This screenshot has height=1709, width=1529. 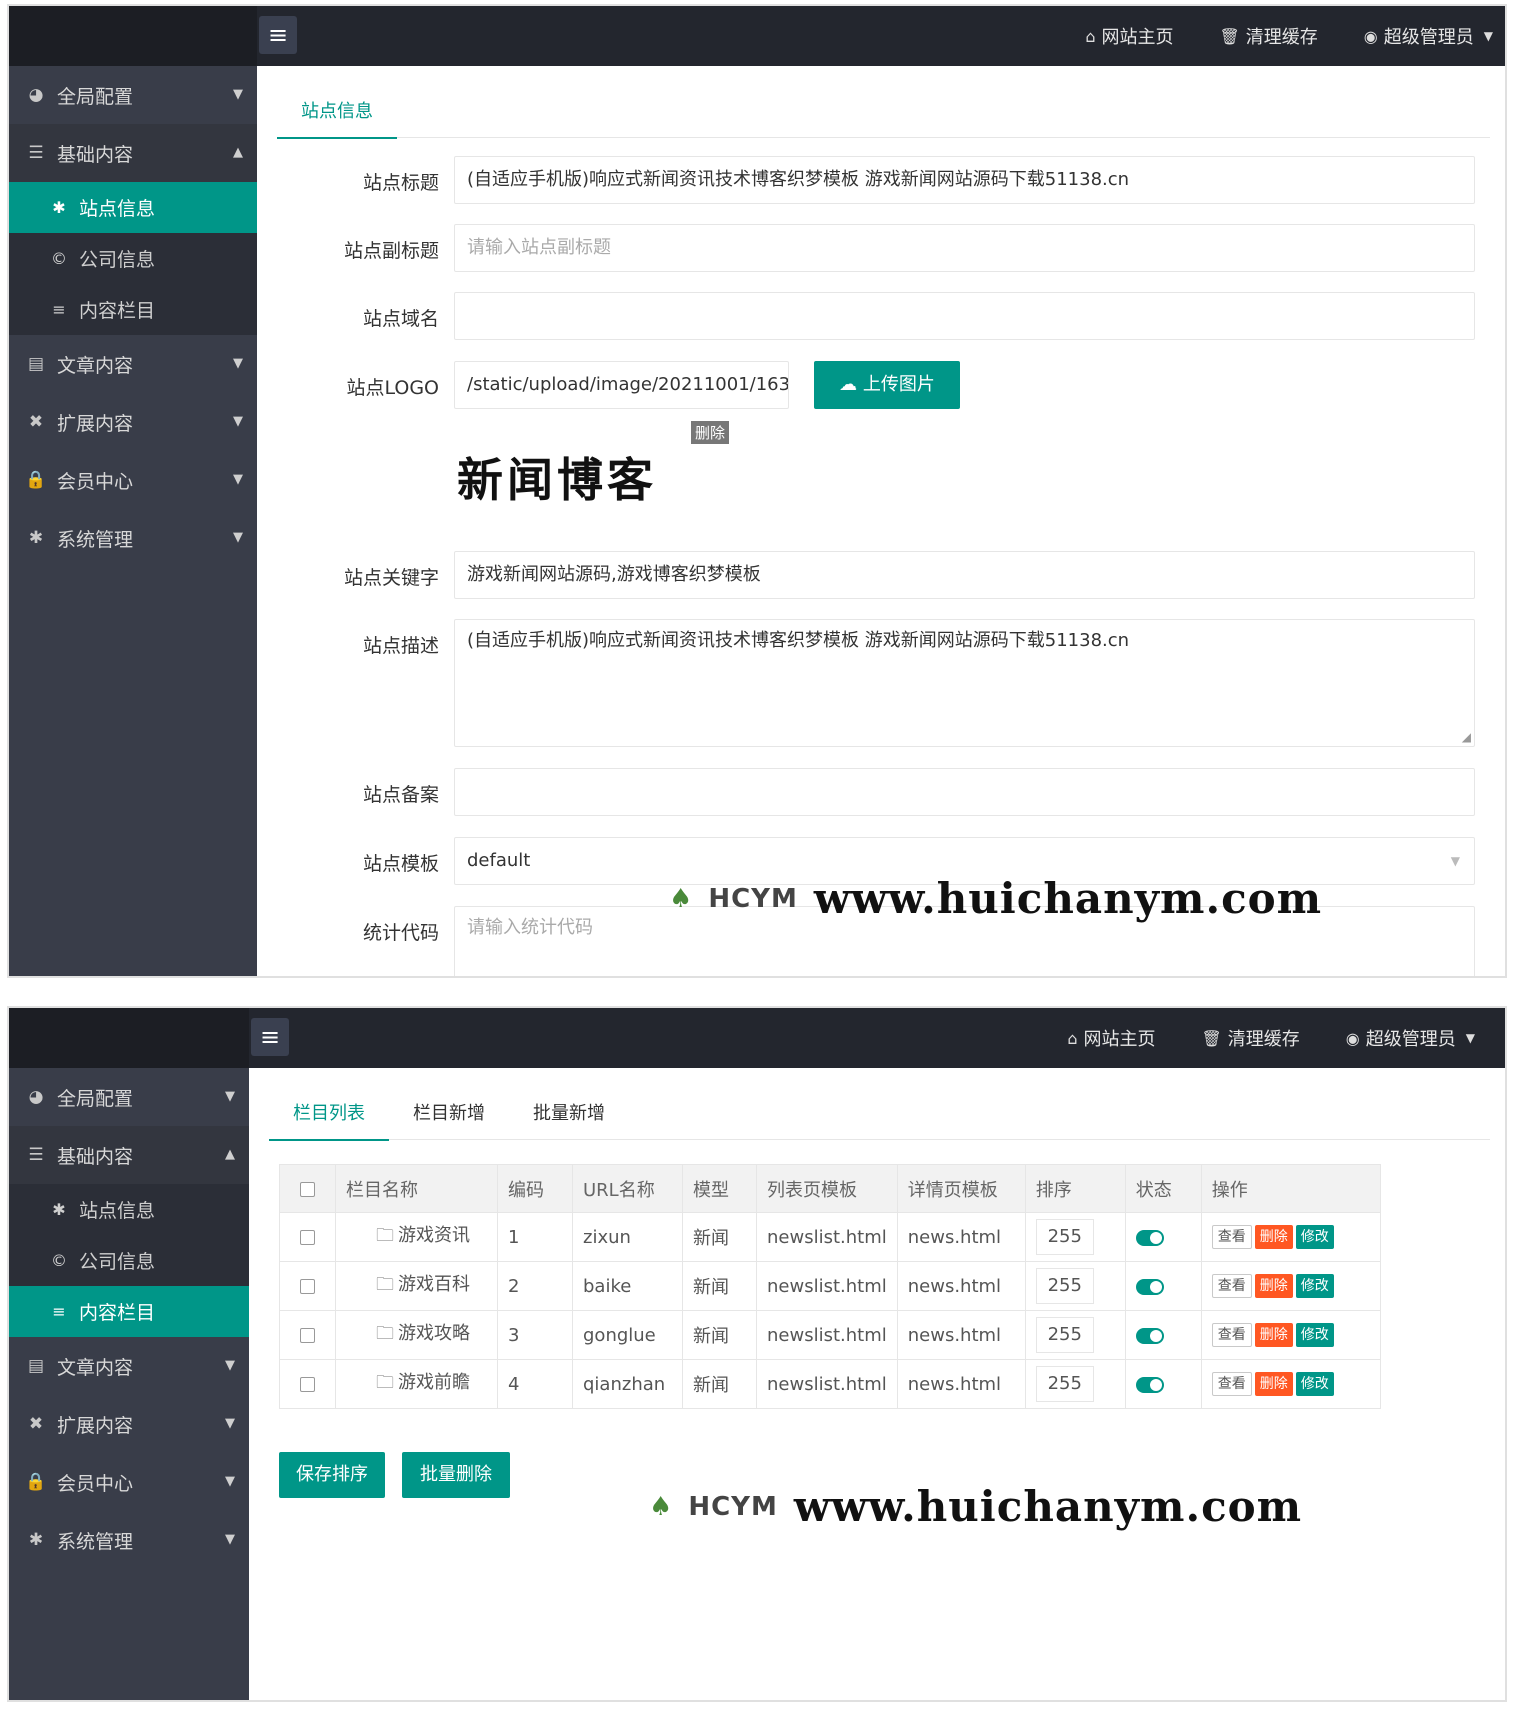 I want to click on tab-column-add: 栏目新增, so click(x=449, y=1114).